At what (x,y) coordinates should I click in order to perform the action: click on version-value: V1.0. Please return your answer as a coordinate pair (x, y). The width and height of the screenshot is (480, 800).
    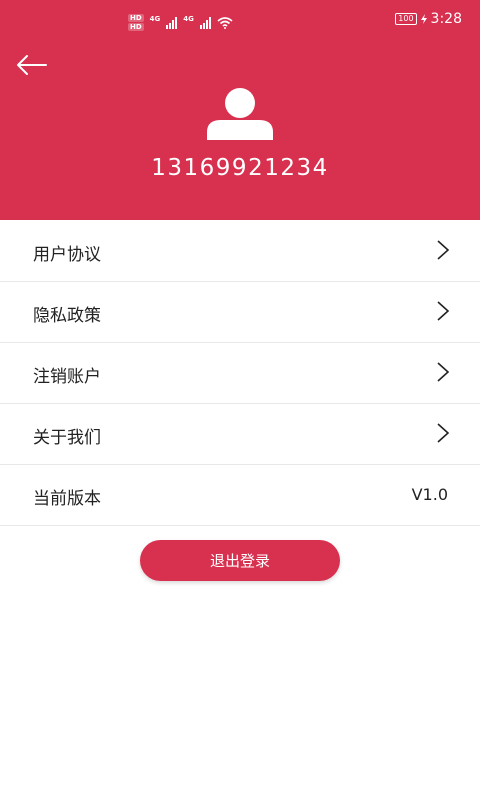
    Looking at the image, I should click on (429, 494).